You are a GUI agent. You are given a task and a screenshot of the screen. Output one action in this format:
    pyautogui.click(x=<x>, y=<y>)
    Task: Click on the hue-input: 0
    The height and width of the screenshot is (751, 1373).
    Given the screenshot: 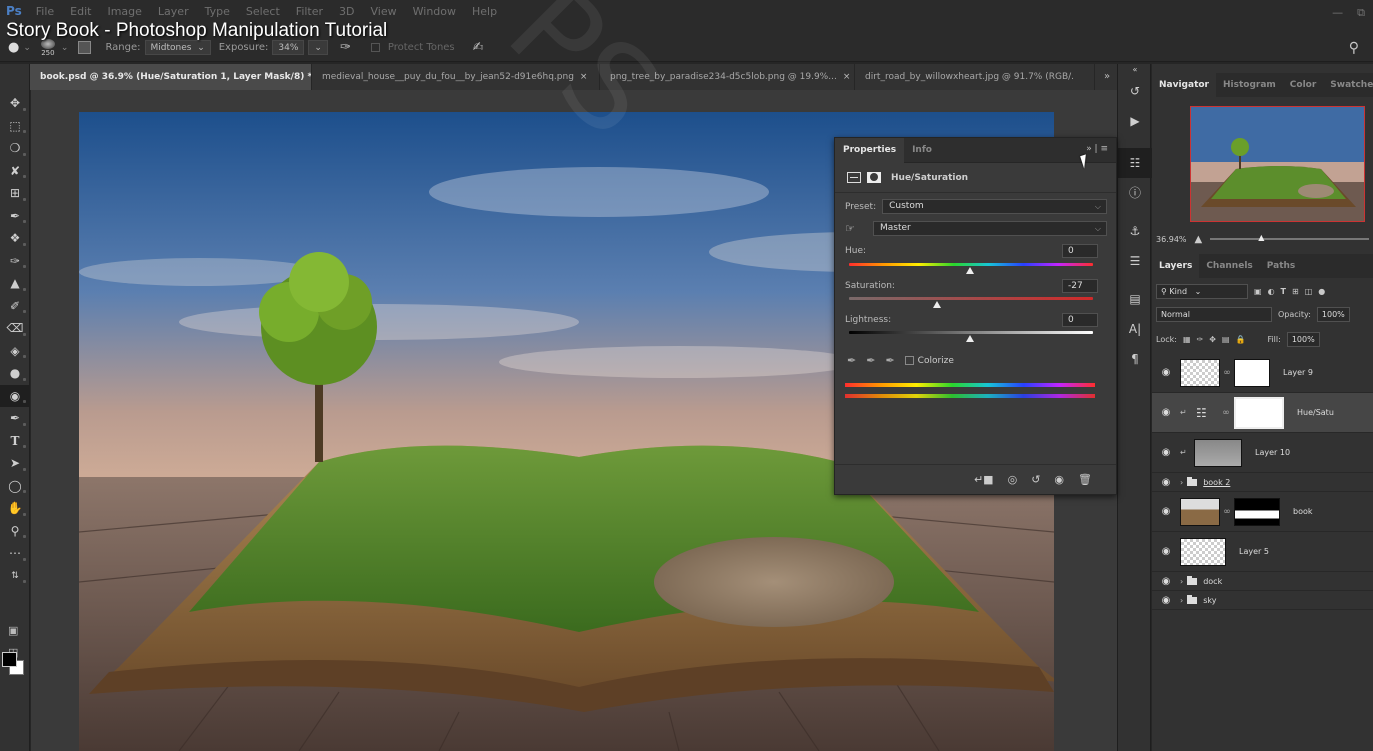 What is the action you would take?
    pyautogui.click(x=1080, y=251)
    